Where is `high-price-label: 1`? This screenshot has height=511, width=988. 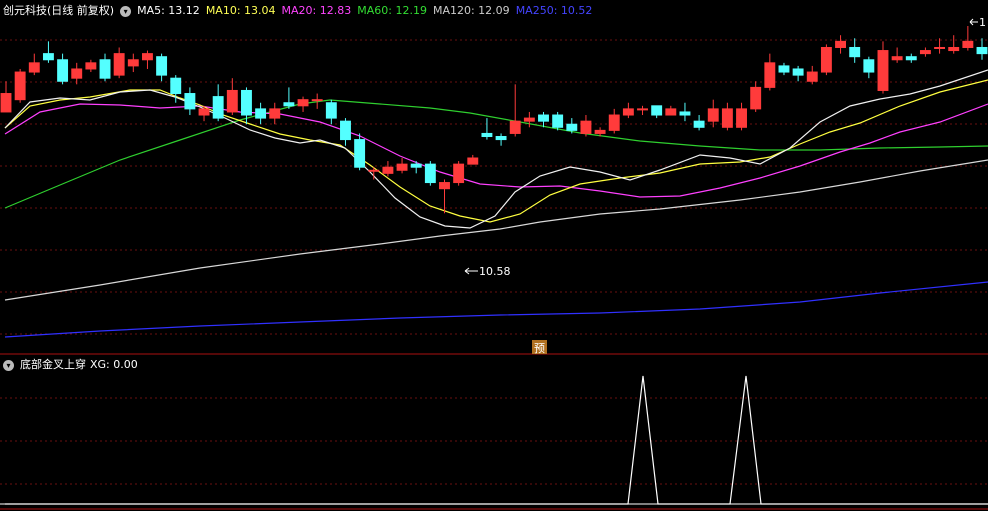 high-price-label: 1 is located at coordinates (982, 22).